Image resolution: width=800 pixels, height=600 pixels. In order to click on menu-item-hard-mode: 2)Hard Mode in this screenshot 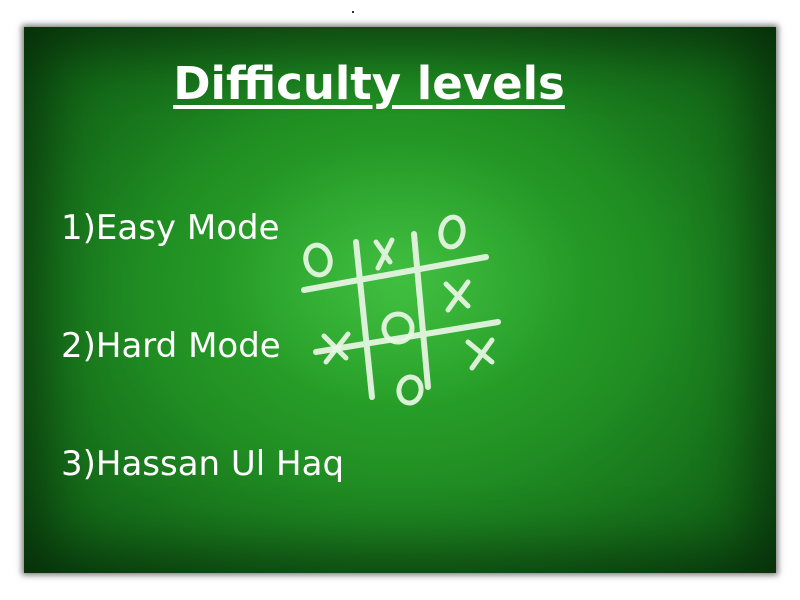, I will do `click(202, 346)`.